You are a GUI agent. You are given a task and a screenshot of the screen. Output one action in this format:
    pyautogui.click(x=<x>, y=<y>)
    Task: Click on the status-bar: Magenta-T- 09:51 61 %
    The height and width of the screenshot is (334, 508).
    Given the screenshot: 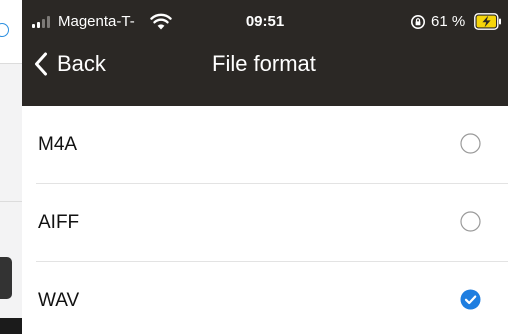 What is the action you would take?
    pyautogui.click(x=265, y=18)
    